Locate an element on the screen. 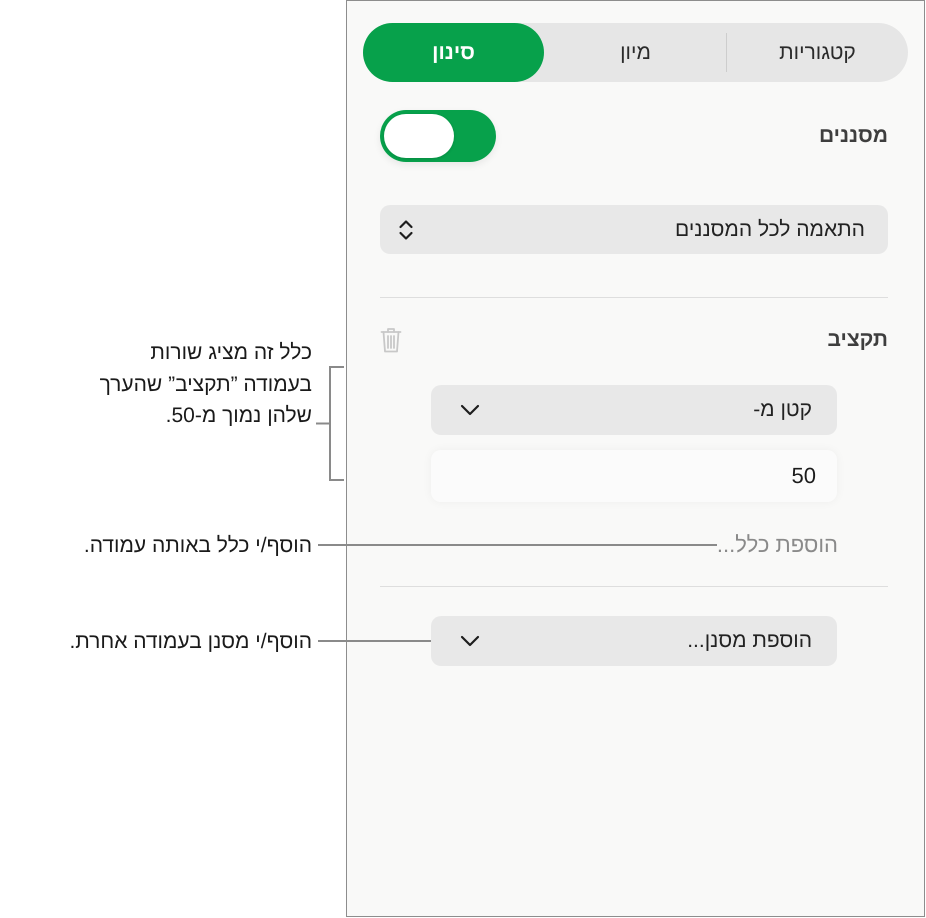 Image resolution: width=926 pixels, height=918 pixels. toggle-switch is located at coordinates (438, 136).